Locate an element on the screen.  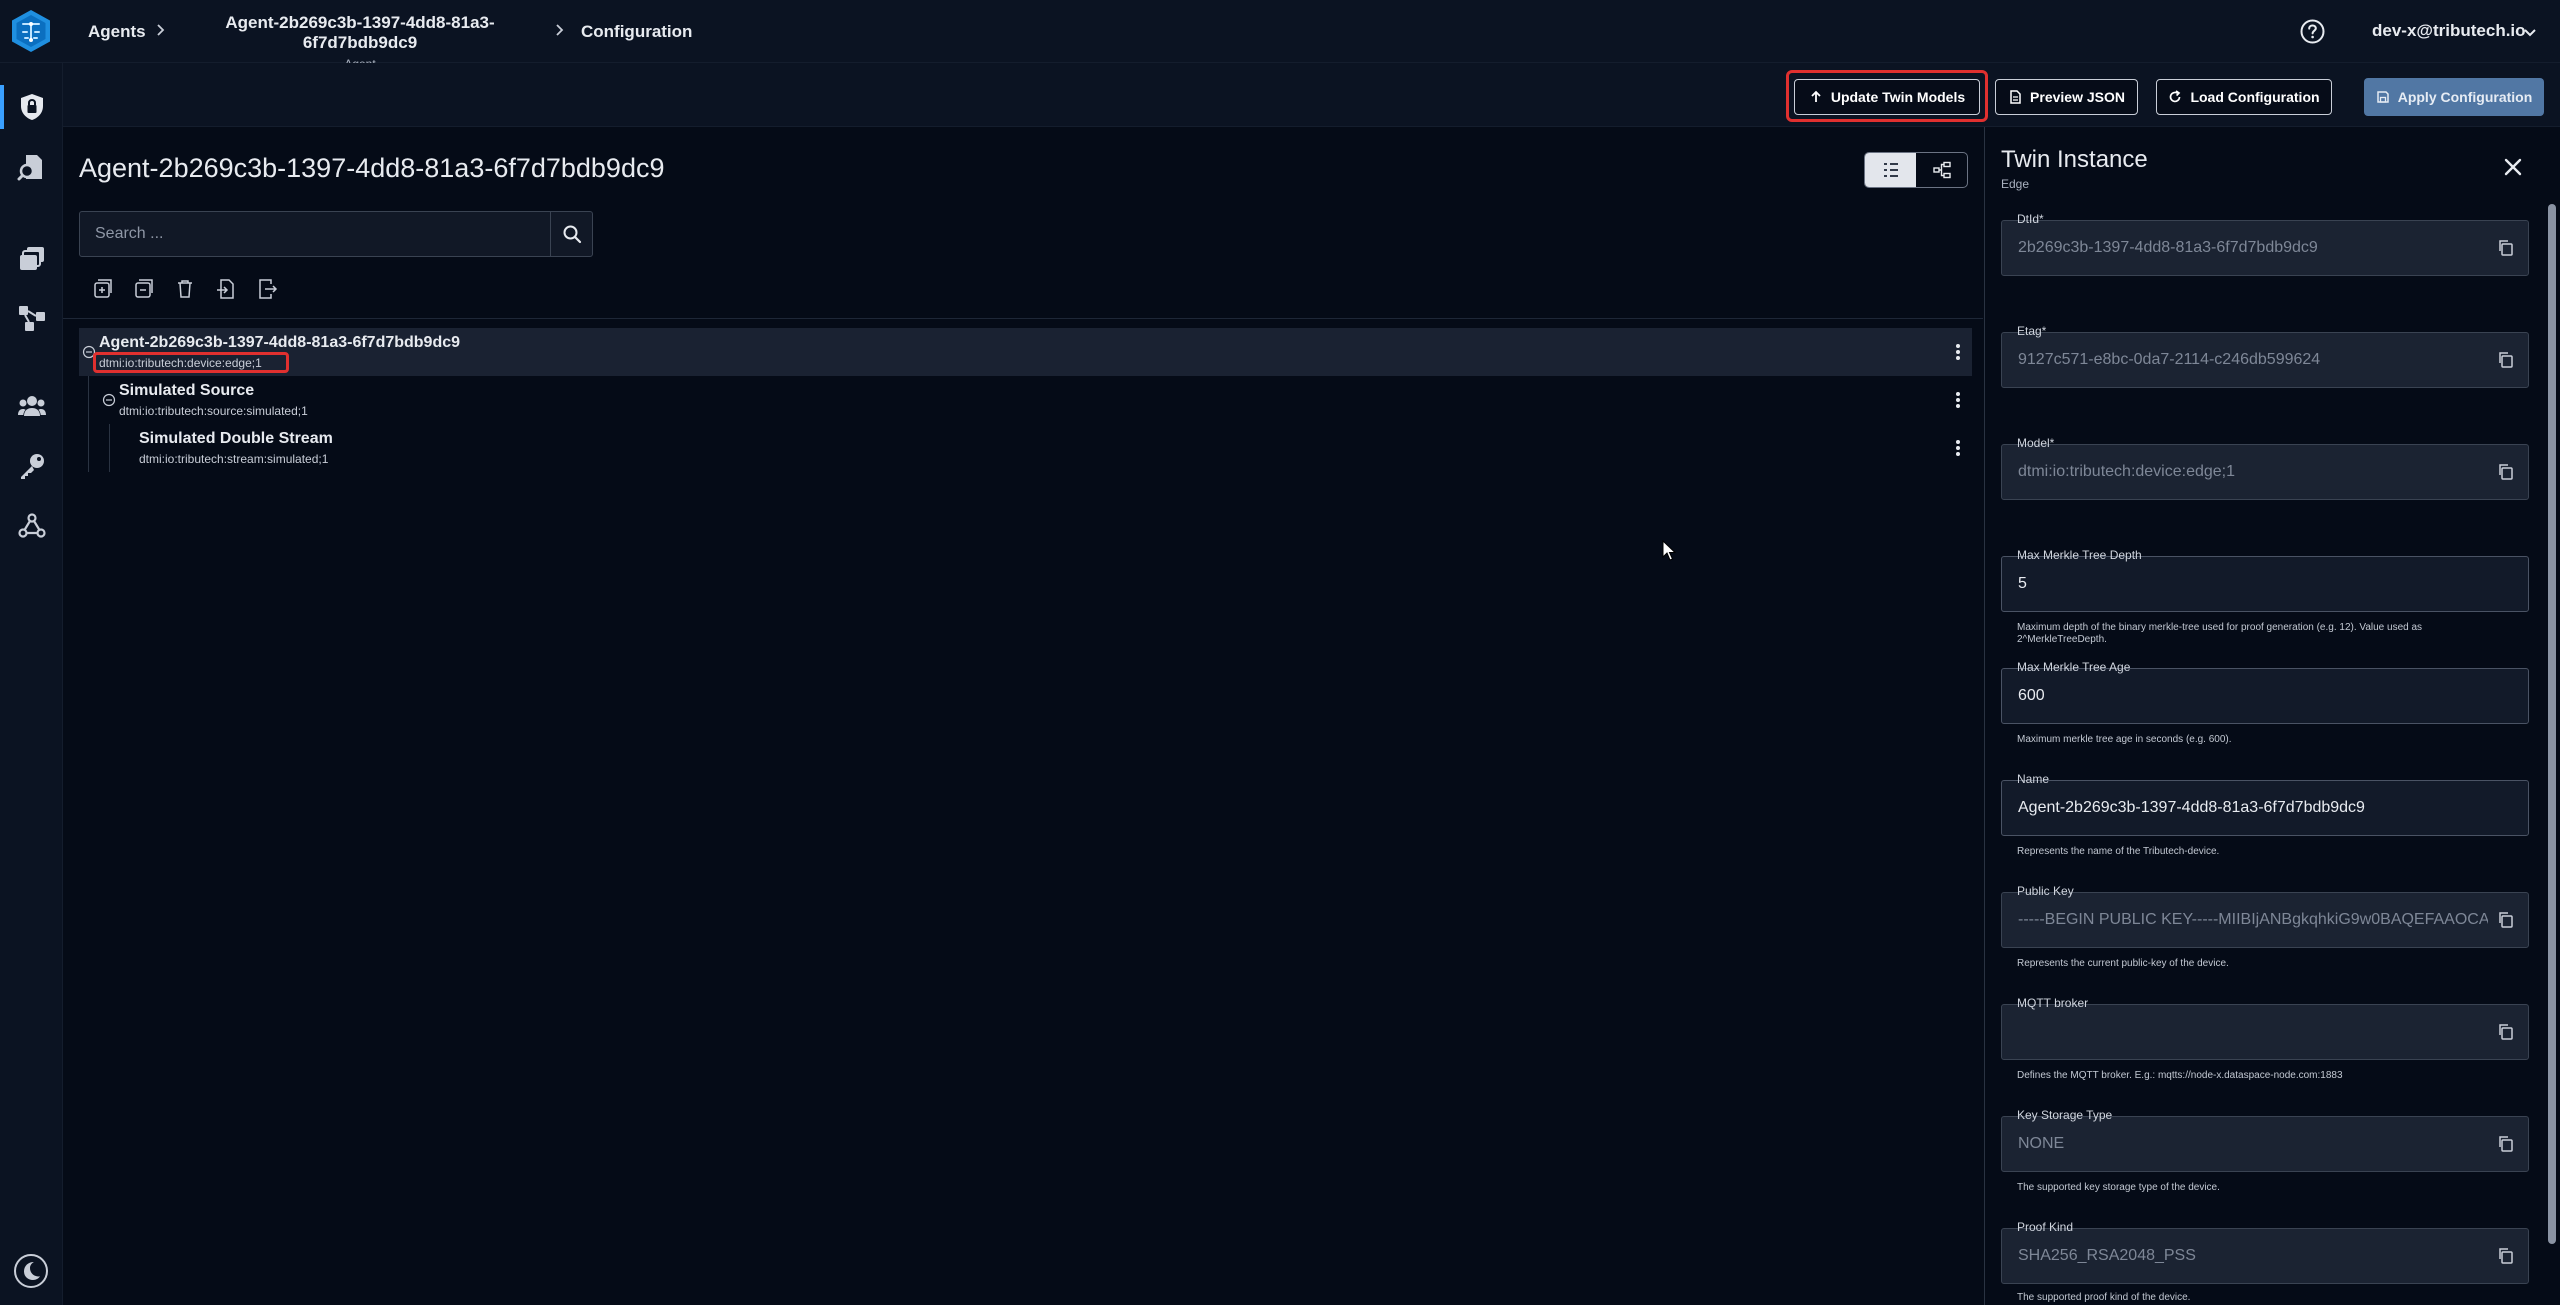
nav-security is located at coordinates (31, 107).